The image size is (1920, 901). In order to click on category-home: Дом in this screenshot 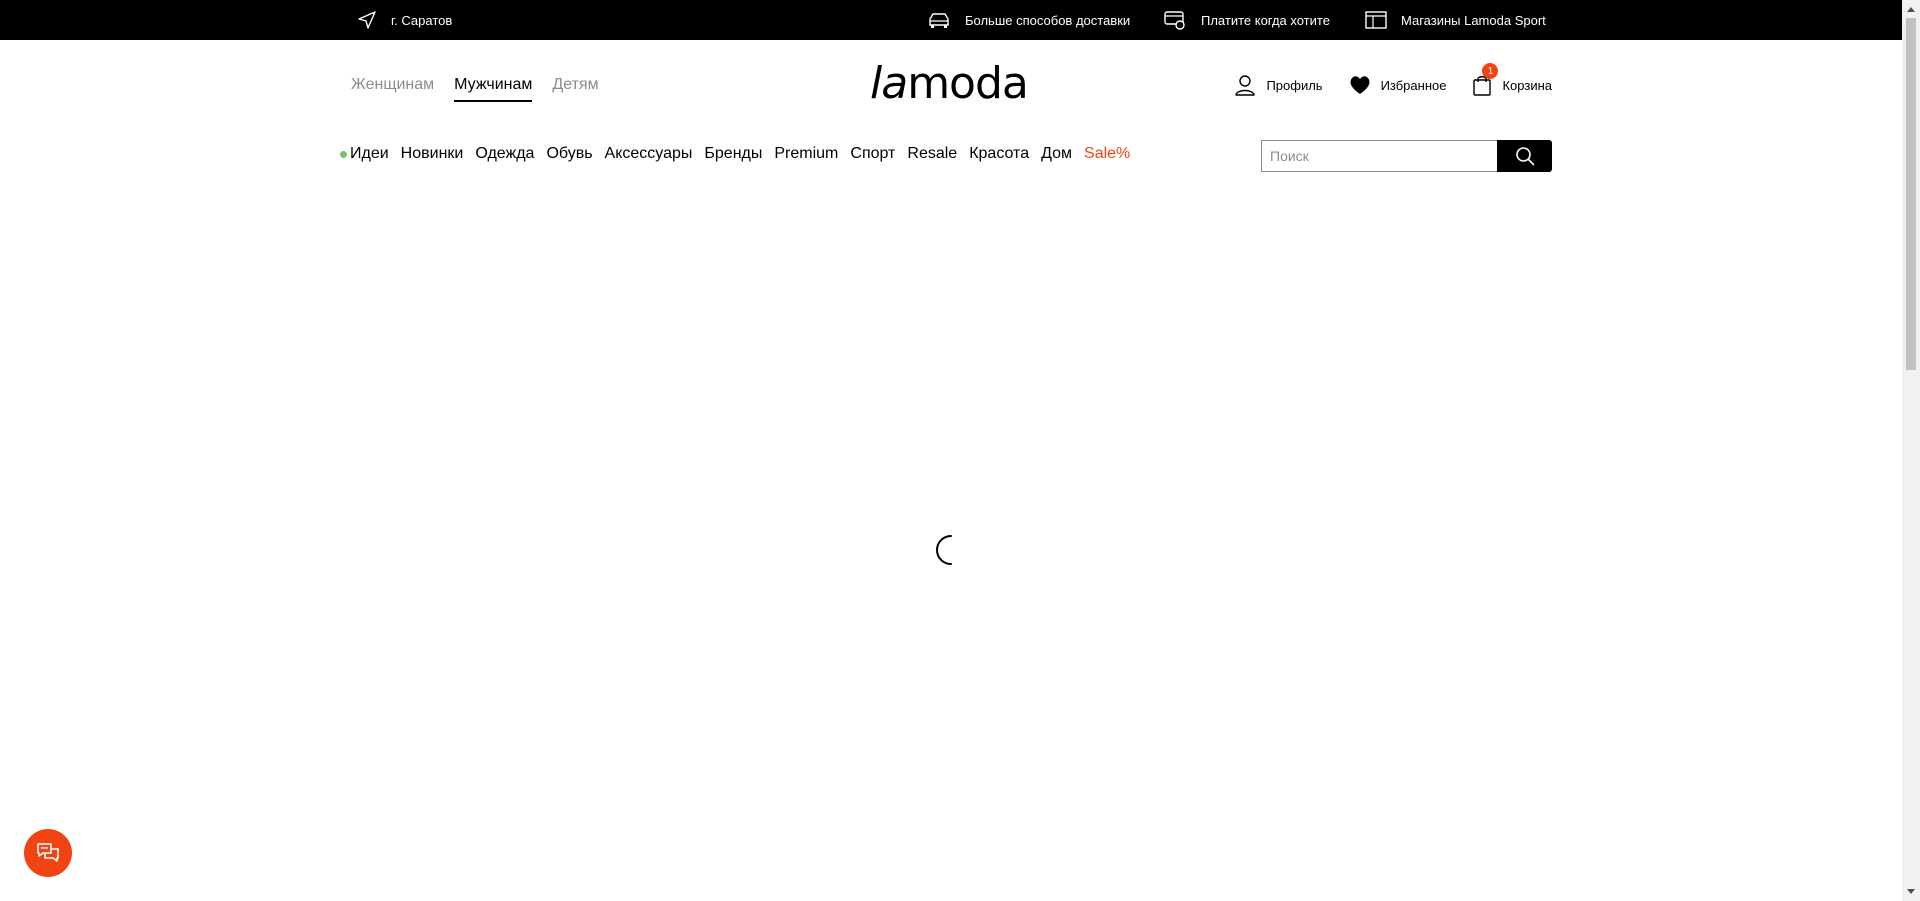, I will do `click(1056, 154)`.